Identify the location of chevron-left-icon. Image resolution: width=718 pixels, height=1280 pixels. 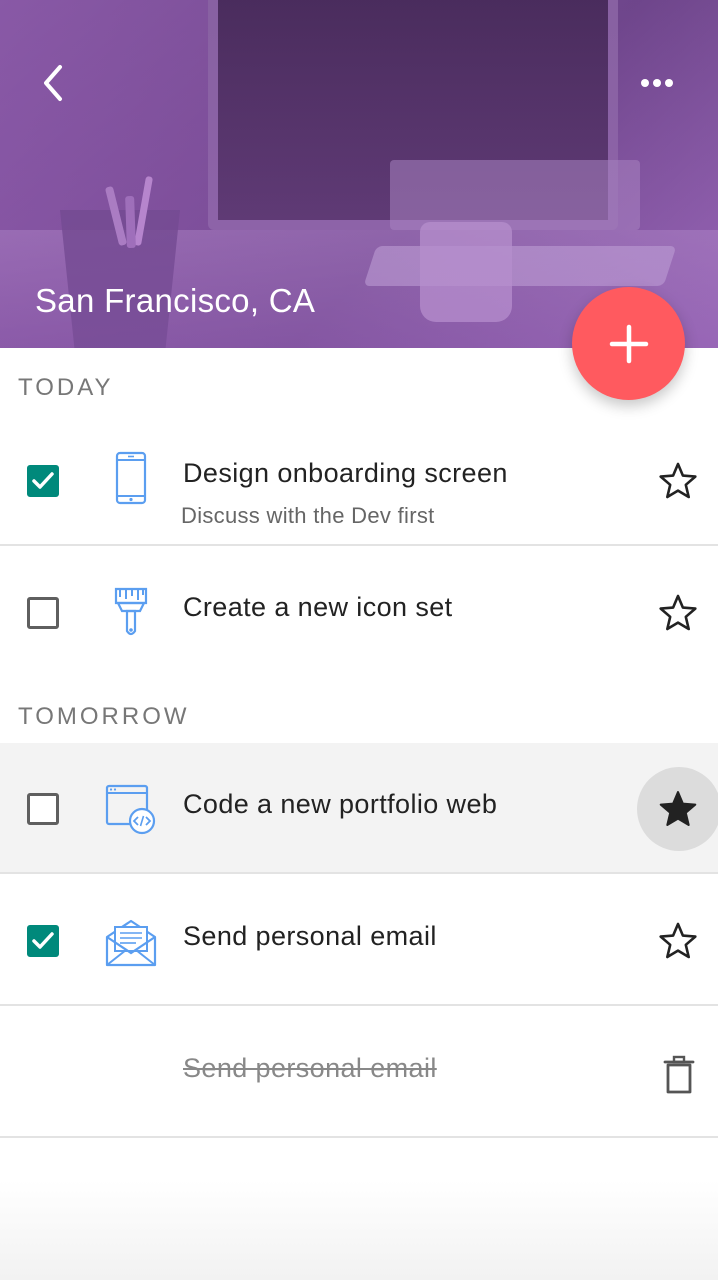
(53, 83).